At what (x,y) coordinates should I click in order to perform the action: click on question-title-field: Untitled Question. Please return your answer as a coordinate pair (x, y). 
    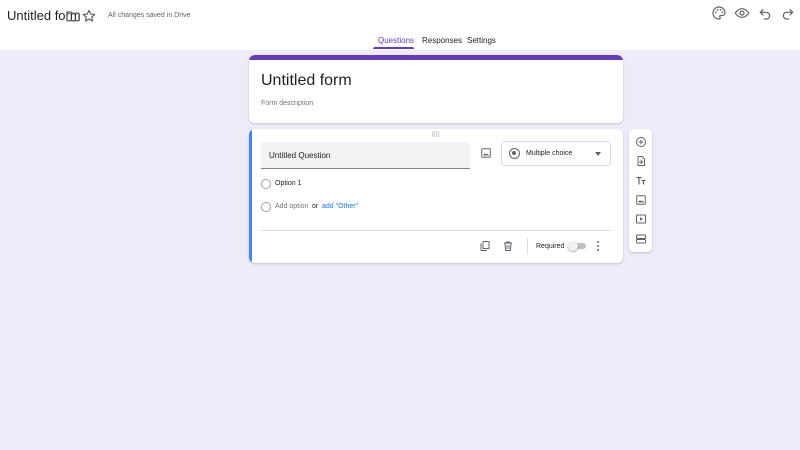
    Looking at the image, I should click on (365, 155).